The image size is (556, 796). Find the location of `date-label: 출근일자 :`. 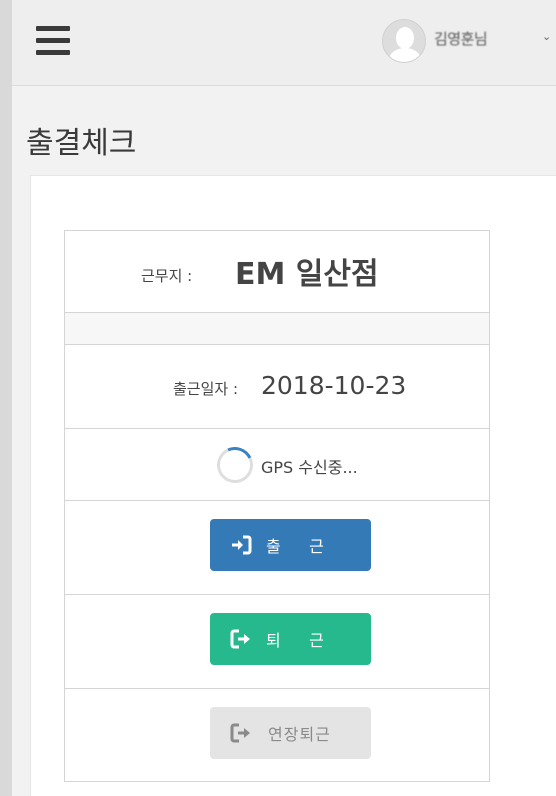

date-label: 출근일자 : is located at coordinates (206, 389).